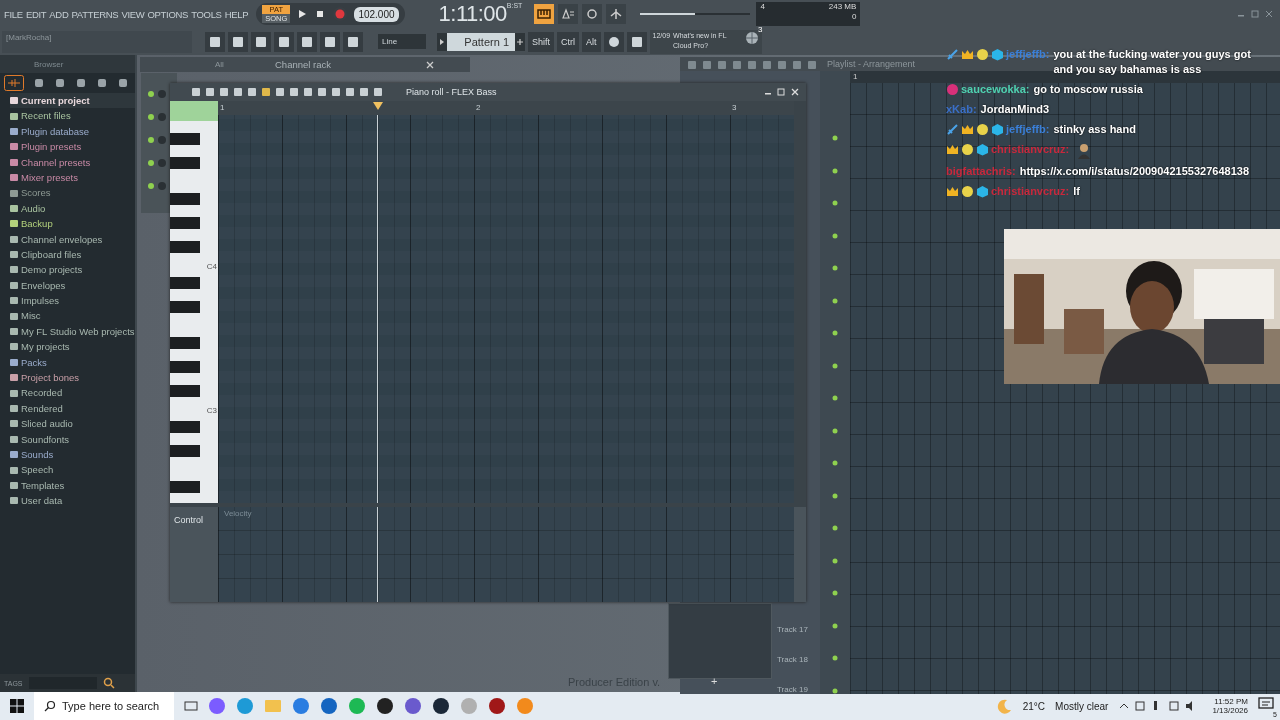 This screenshot has width=1280, height=720. What do you see at coordinates (472, 14) in the screenshot?
I see `song-time: 1:11:00` at bounding box center [472, 14].